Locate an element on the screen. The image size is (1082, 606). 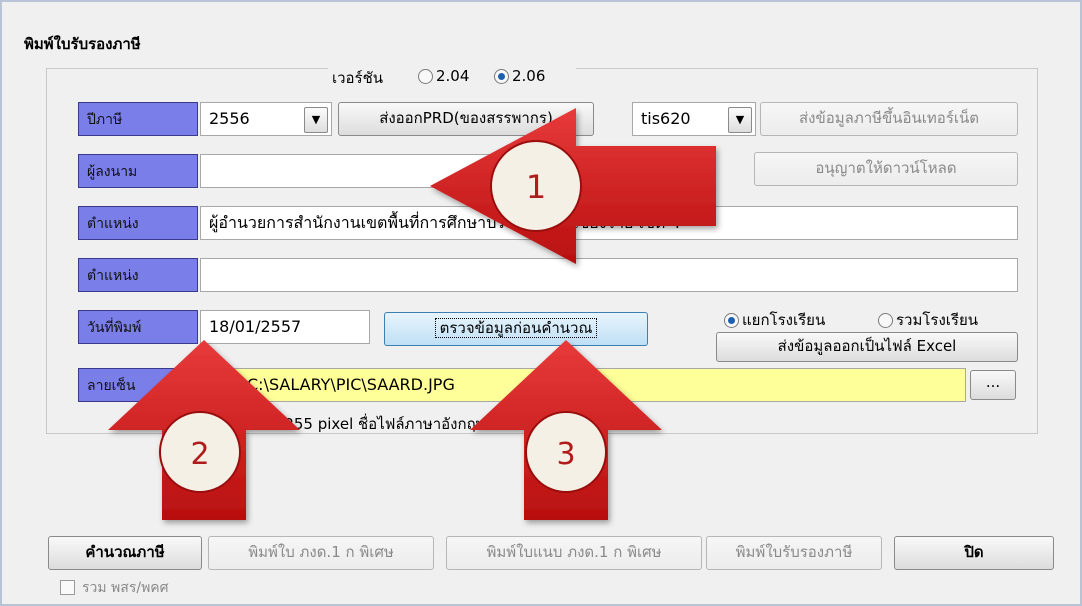
print-certificate-button: พิมพ์ใบรับรองภาษี is located at coordinates (794, 553).